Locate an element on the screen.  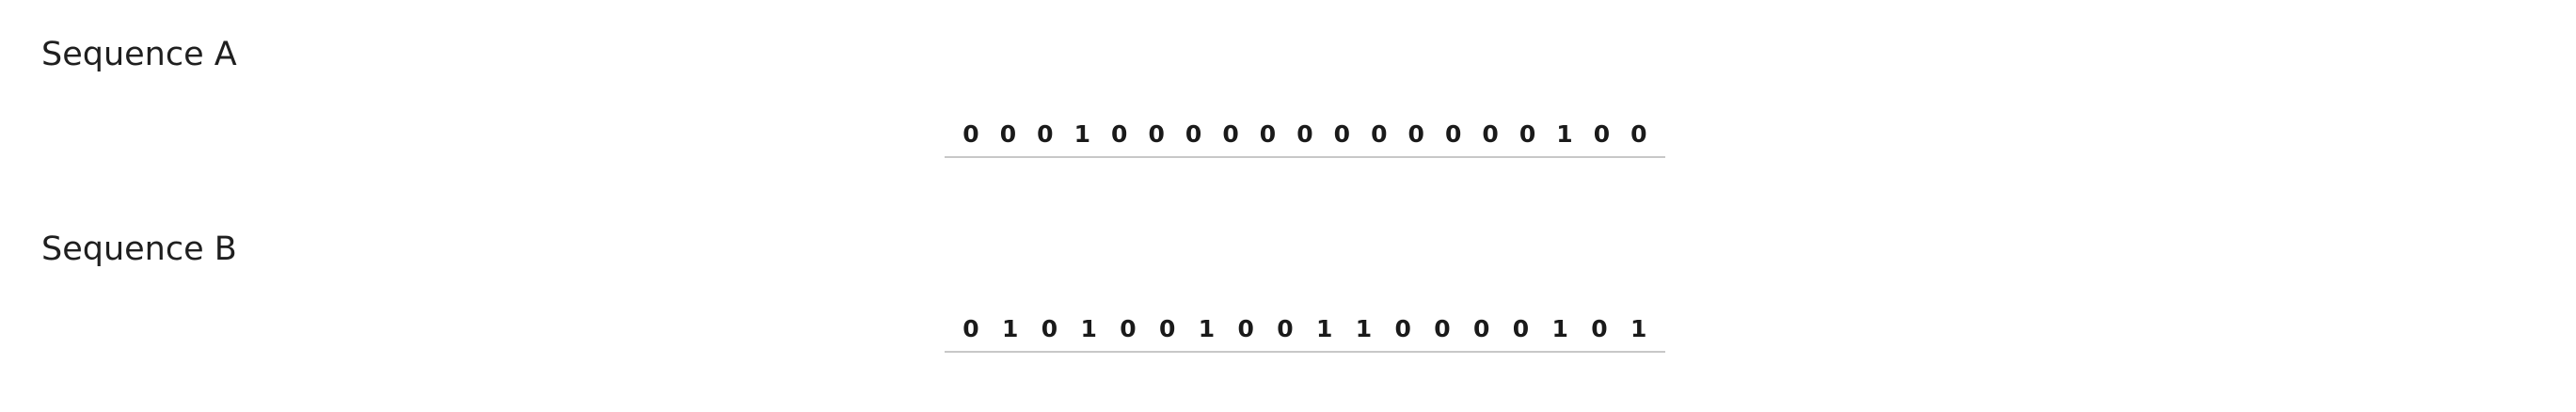
sequence-a-title: Sequence A is located at coordinates (139, 54).